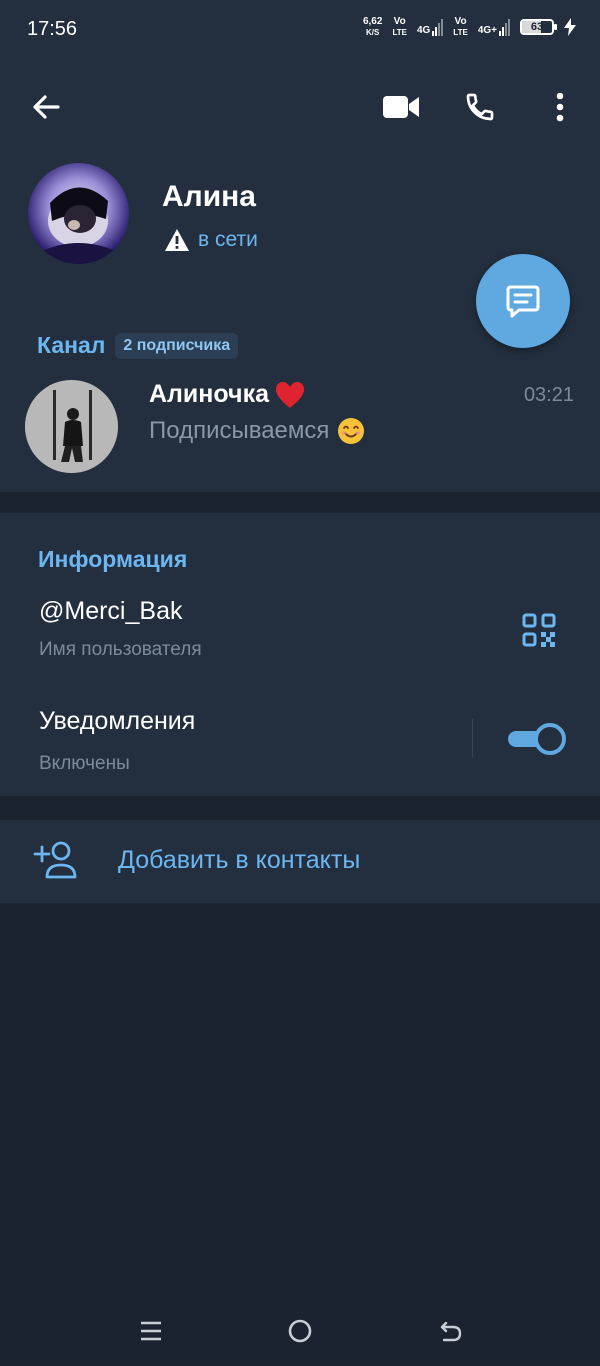 The height and width of the screenshot is (1366, 600). I want to click on send-message-button, so click(523, 301).